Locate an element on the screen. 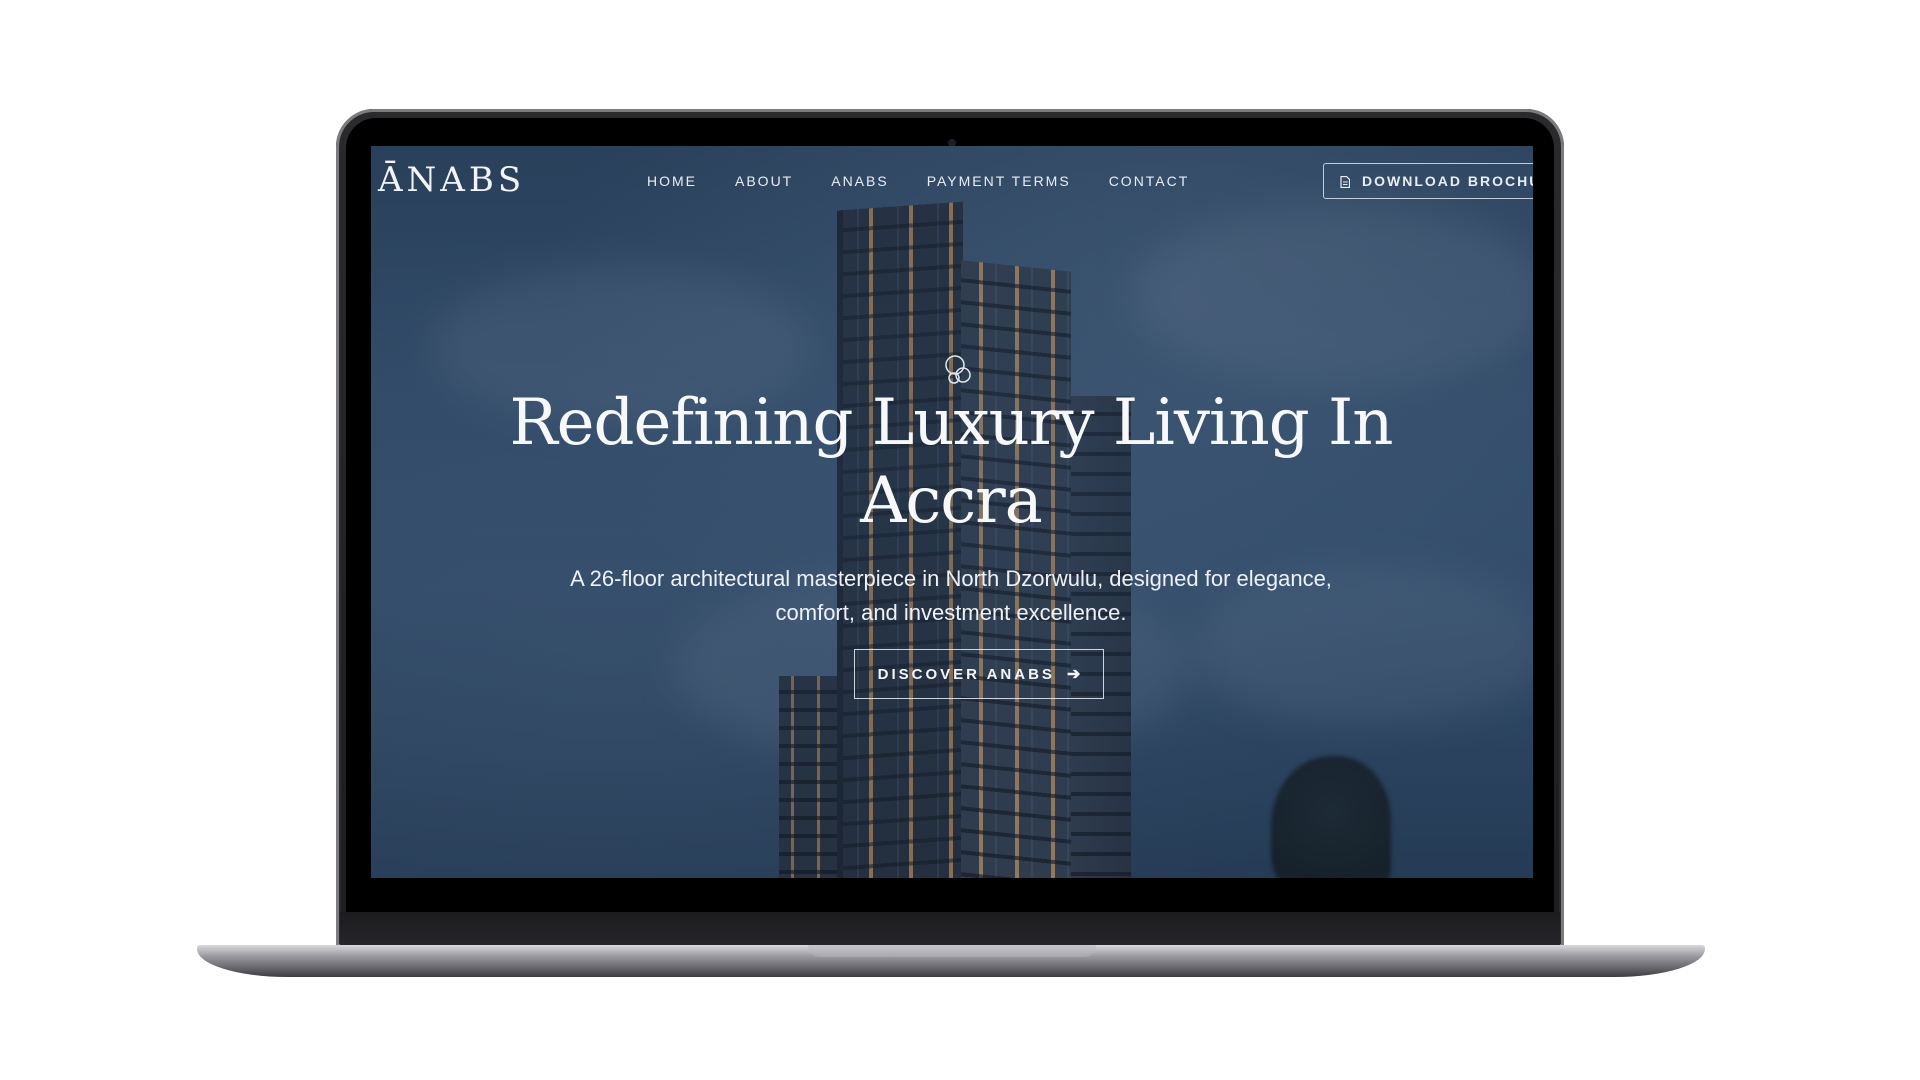  nav-item-anabs: ANABS is located at coordinates (859, 181).